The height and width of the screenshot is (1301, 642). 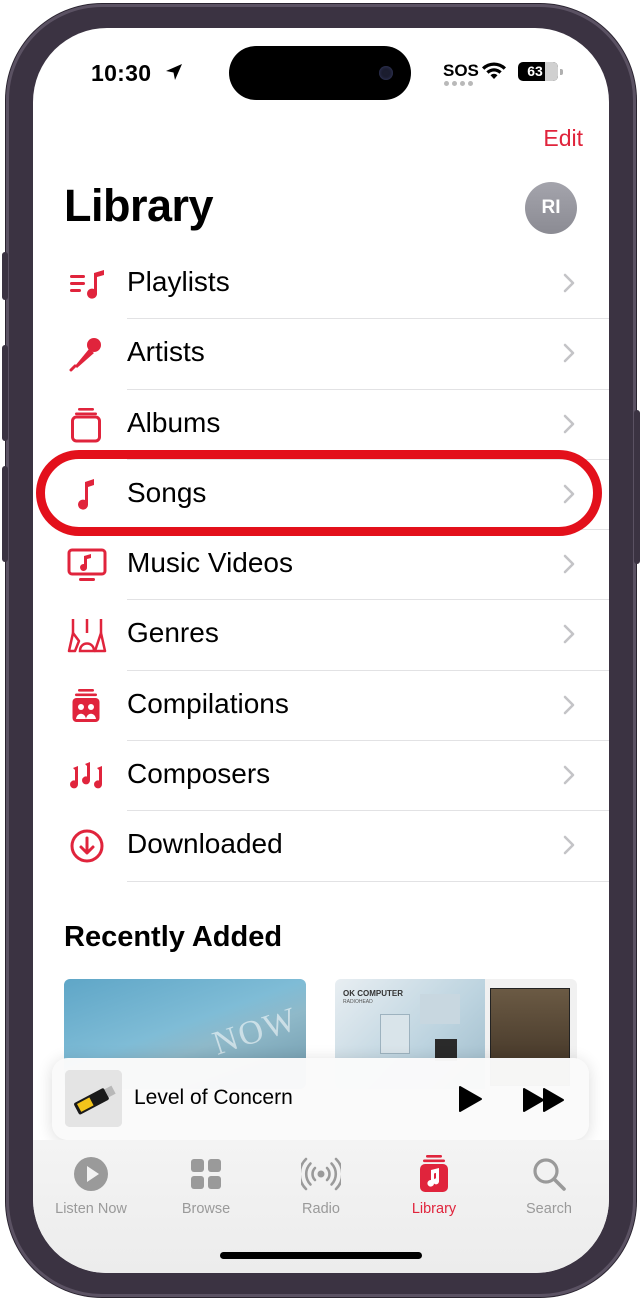 I want to click on album-artwork-graphic: NOW, so click(x=255, y=1031).